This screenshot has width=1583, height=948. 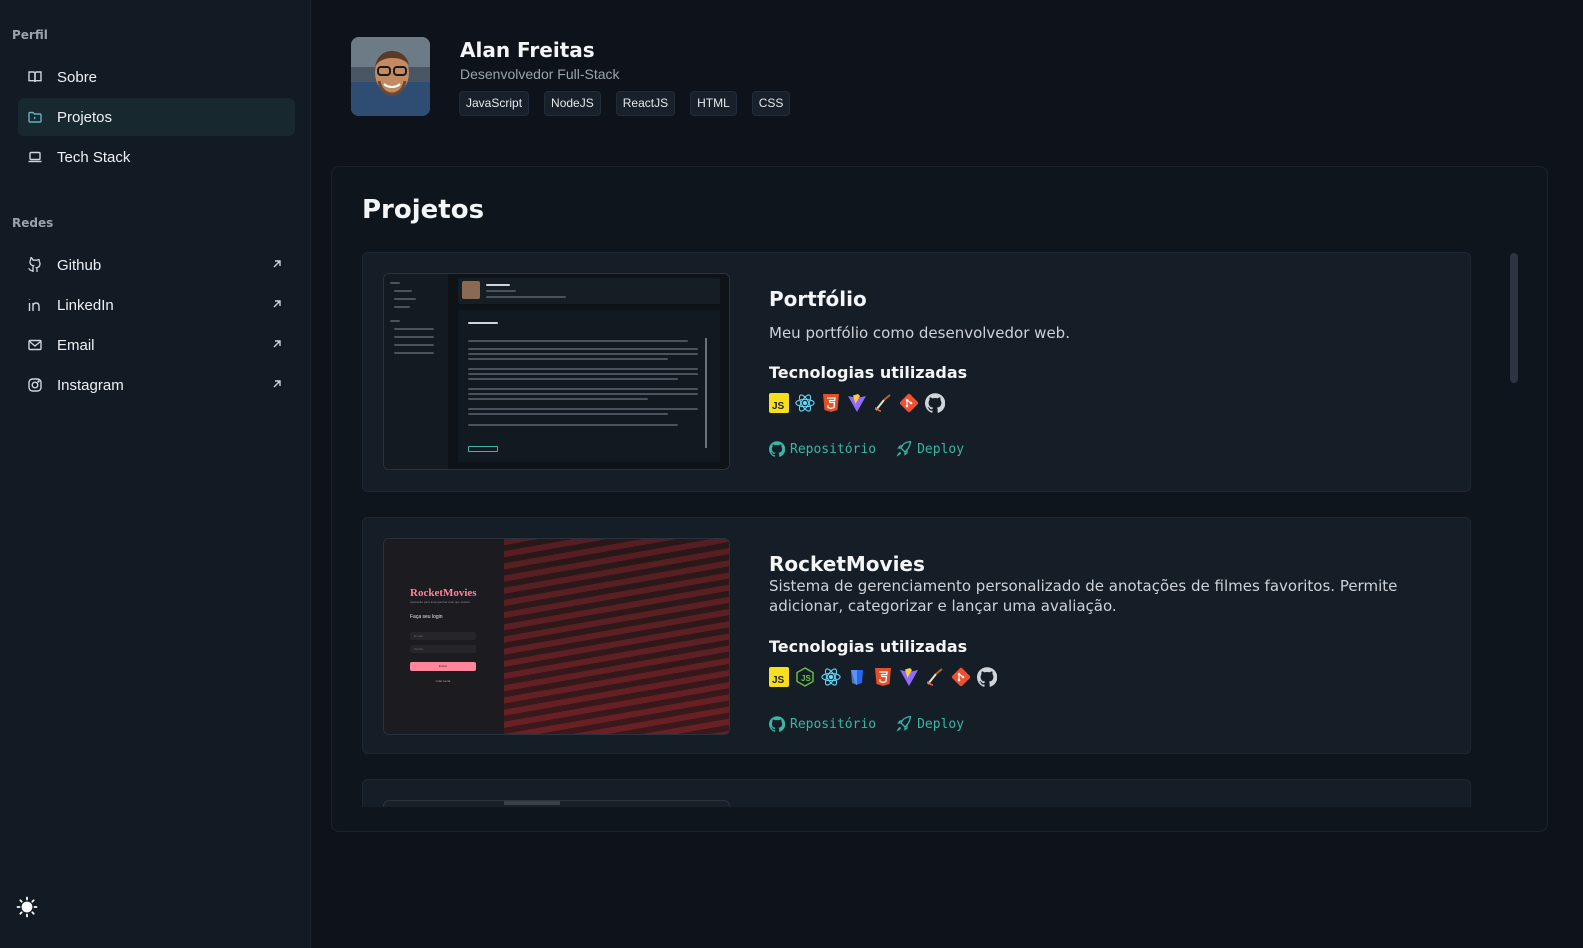 I want to click on profile-name: Alan Freitas, so click(x=527, y=50).